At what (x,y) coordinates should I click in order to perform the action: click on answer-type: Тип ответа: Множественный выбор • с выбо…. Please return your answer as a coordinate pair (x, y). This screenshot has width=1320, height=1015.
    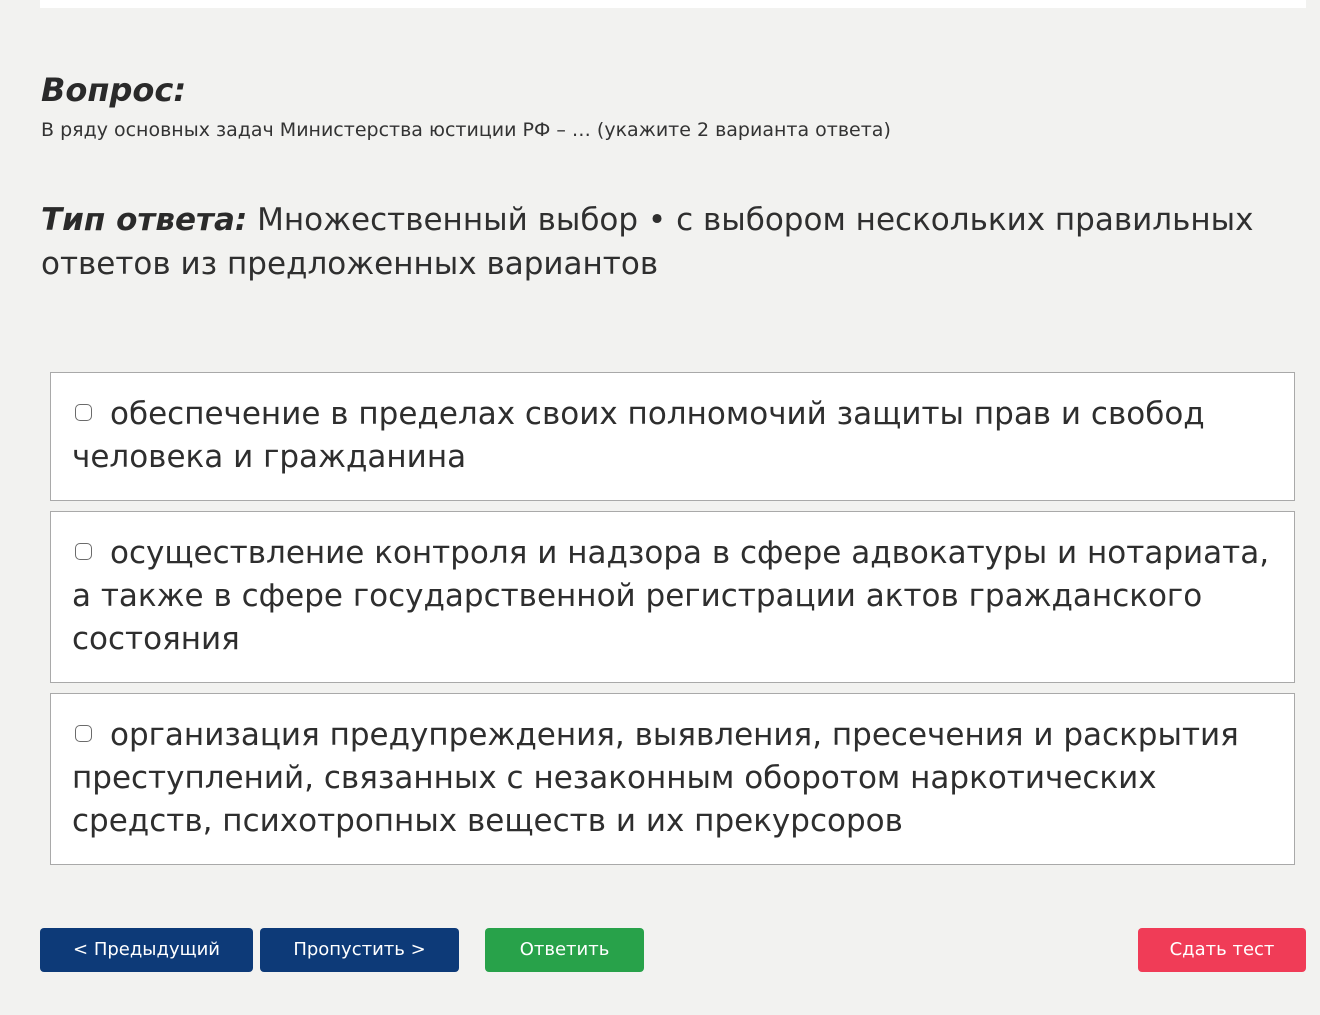
    Looking at the image, I should click on (661, 242).